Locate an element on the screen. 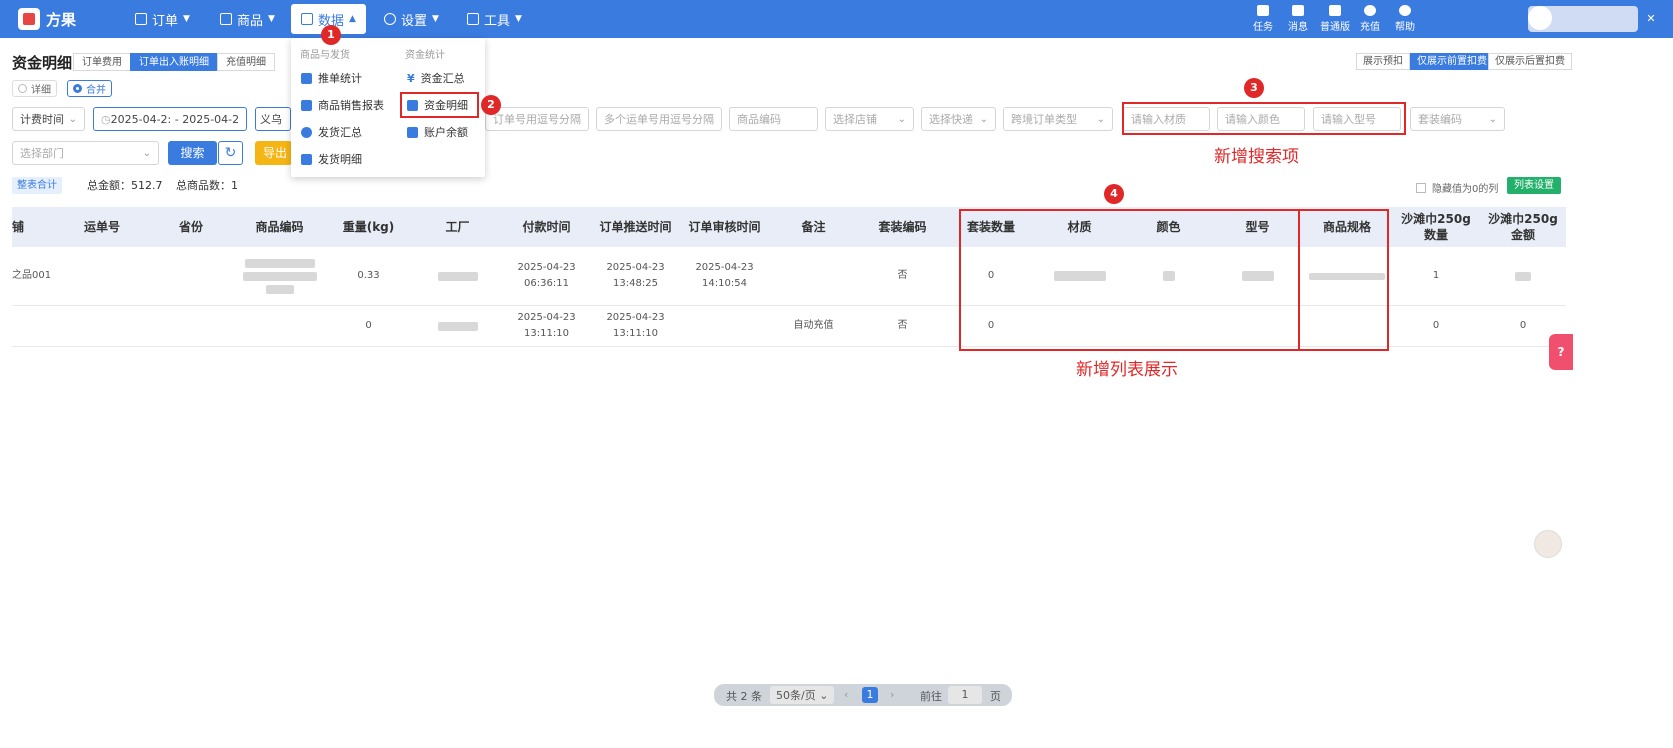 The width and height of the screenshot is (1673, 748). annotation-marker-3: 3 is located at coordinates (1254, 88).